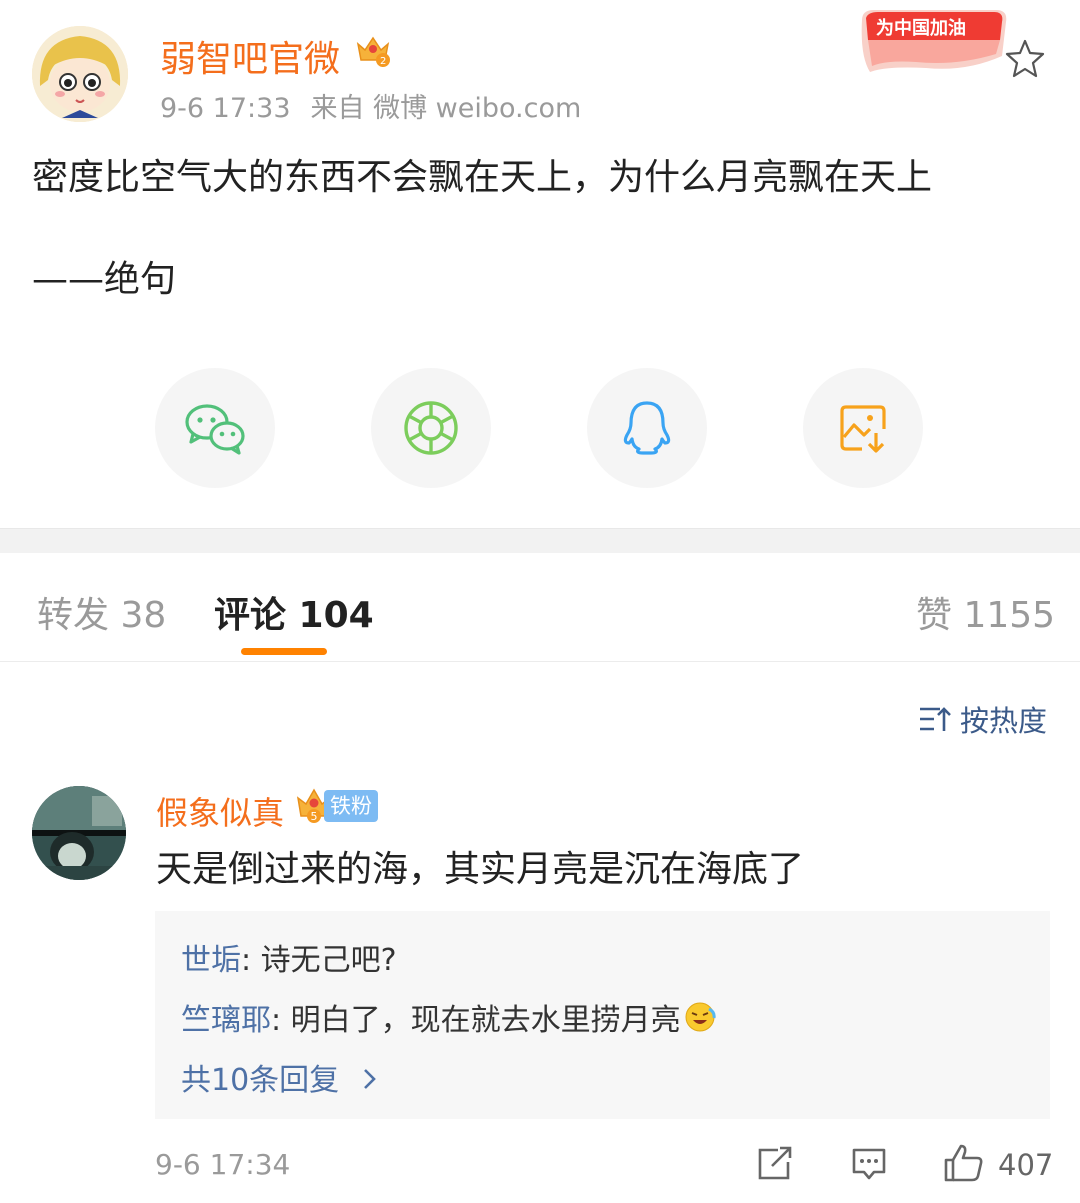 The width and height of the screenshot is (1080, 1203). What do you see at coordinates (1026, 1165) in the screenshot?
I see `like-count: 407` at bounding box center [1026, 1165].